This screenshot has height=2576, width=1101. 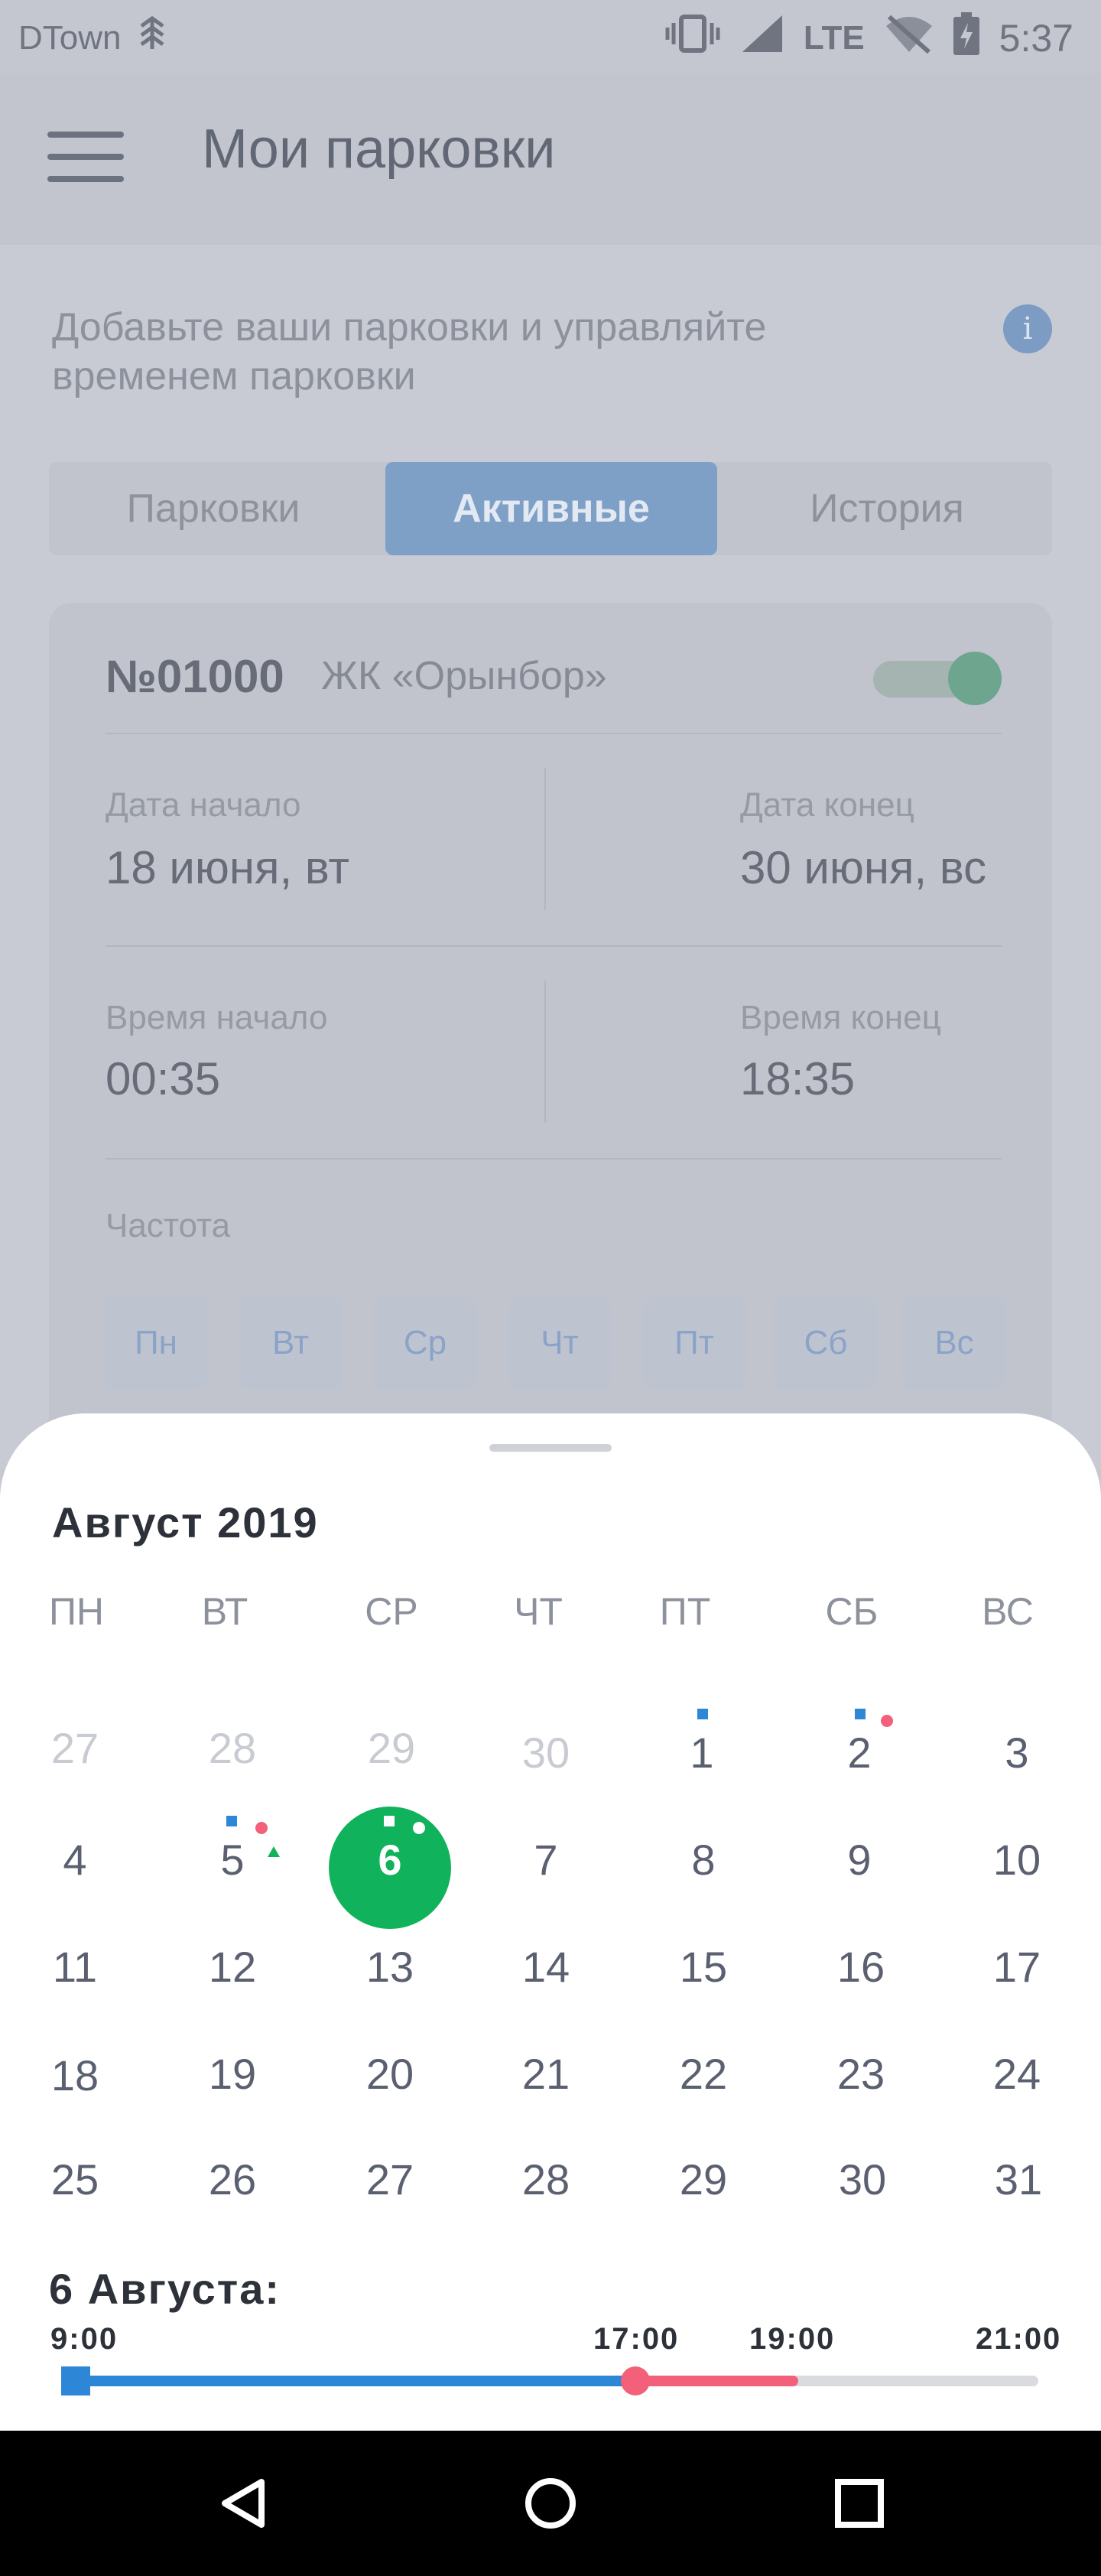 I want to click on tabs: Парковки Активные История, so click(x=550, y=508).